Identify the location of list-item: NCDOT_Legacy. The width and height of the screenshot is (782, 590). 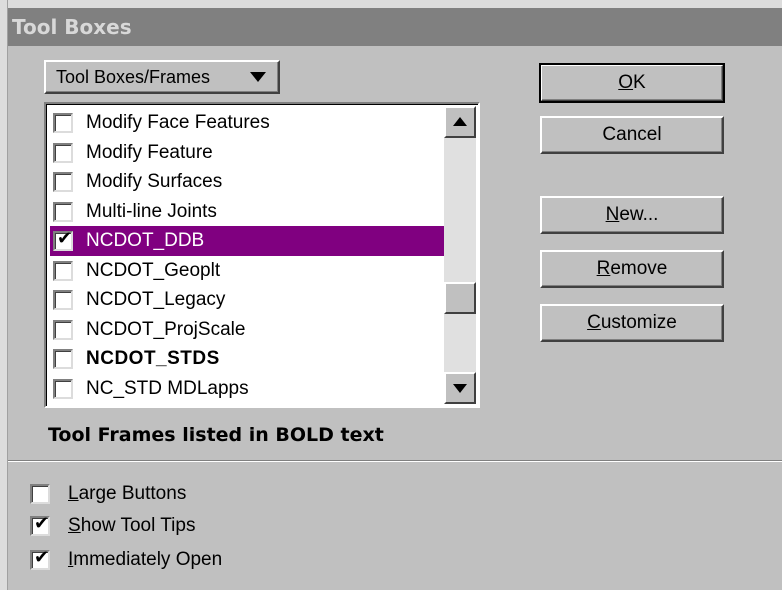
(248, 300).